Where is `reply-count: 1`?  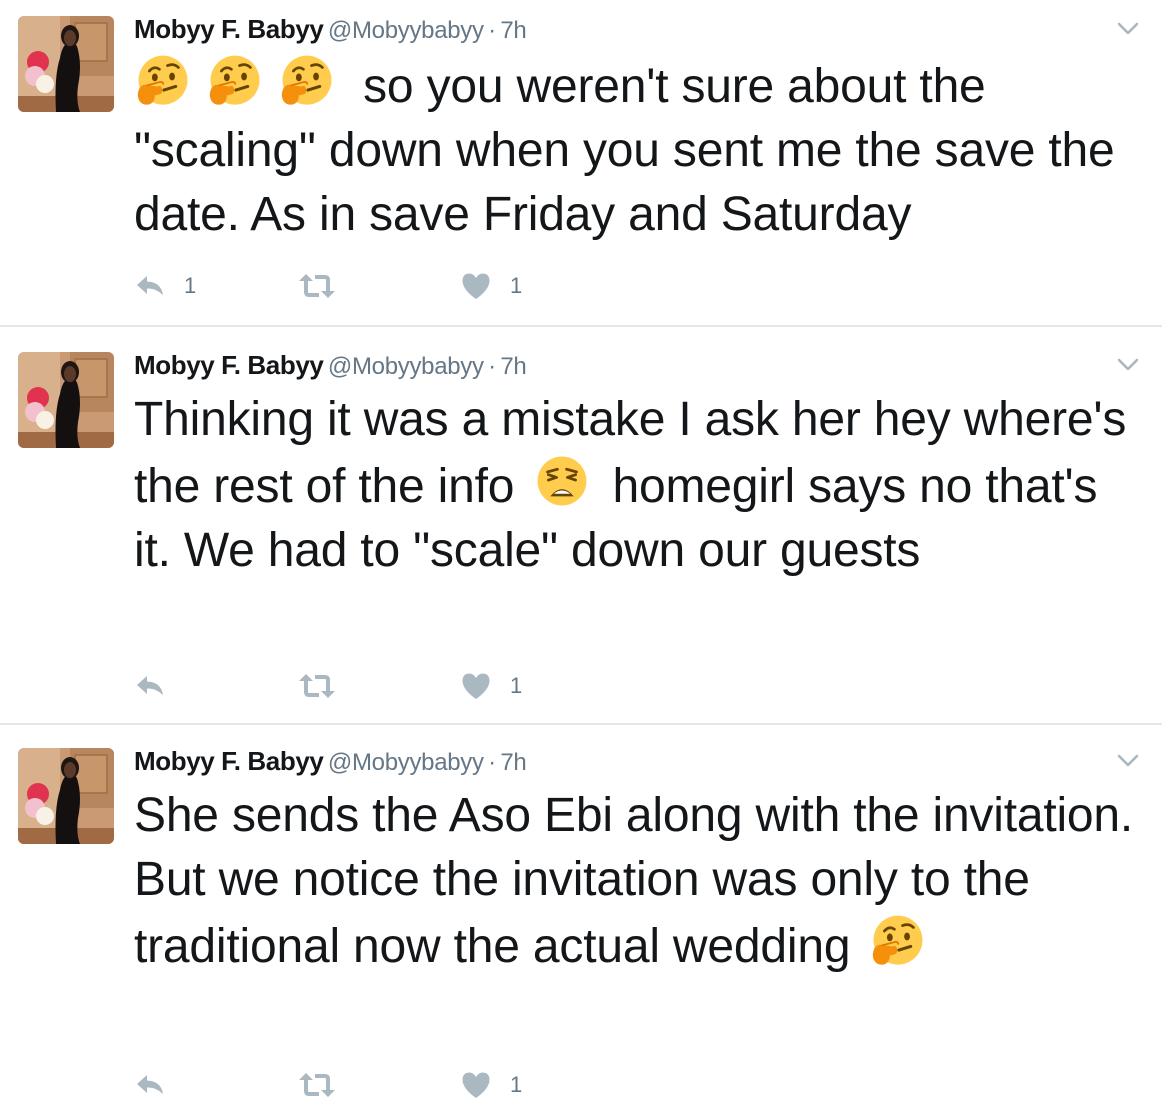
reply-count: 1 is located at coordinates (190, 285).